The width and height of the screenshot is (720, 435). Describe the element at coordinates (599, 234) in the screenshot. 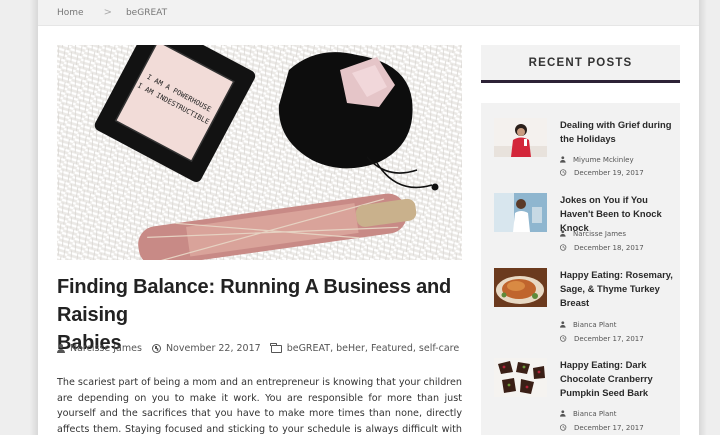

I see `recent-post-author-name: Narcisse James` at that location.